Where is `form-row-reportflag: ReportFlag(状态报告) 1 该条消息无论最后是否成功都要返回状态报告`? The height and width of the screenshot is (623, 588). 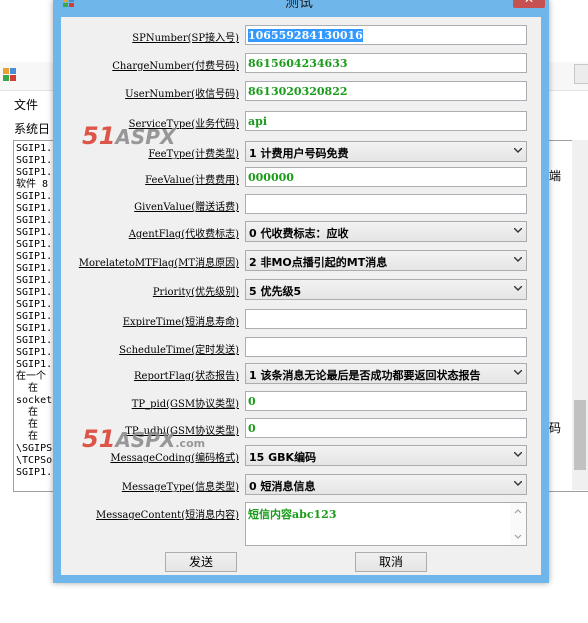 form-row-reportflag: ReportFlag(状态报告) 1 该条消息无论最后是否成功都要返回状态报告 is located at coordinates (301, 374).